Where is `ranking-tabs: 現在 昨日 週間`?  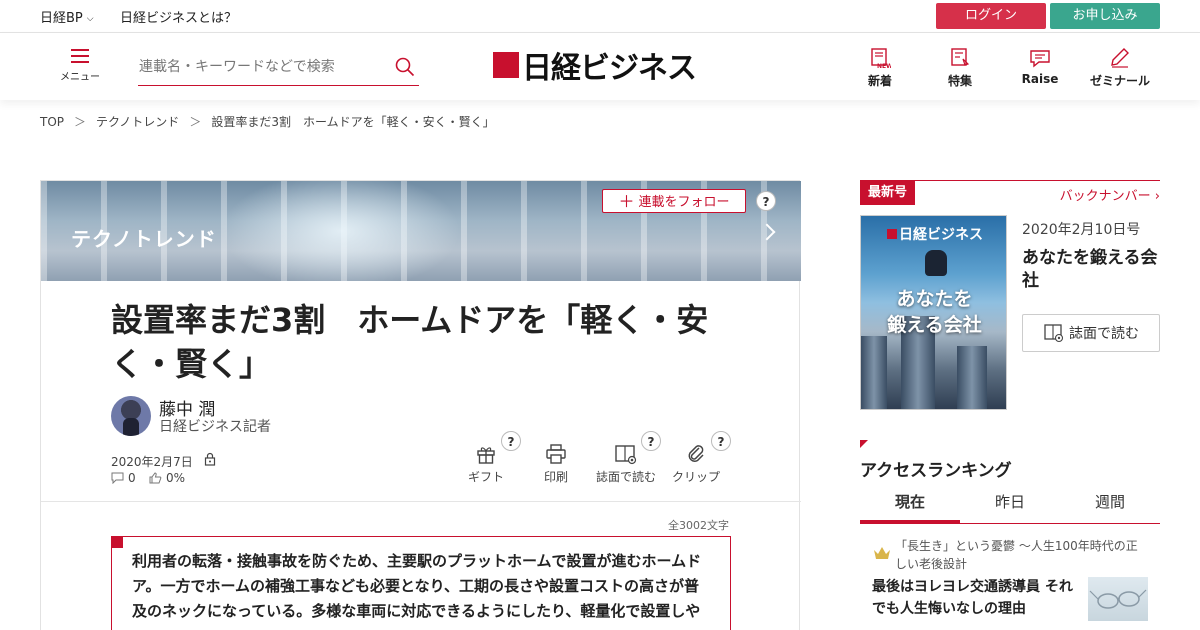
ranking-tabs: 現在 昨日 週間 is located at coordinates (1010, 507).